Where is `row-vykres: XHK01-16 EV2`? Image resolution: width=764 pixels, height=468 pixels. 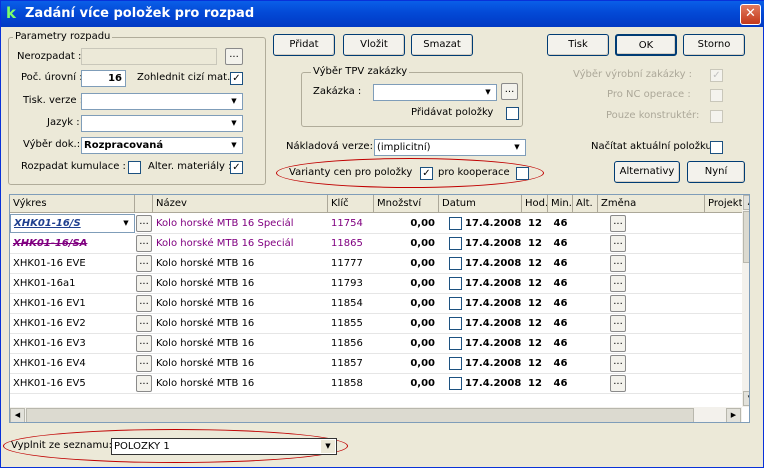
row-vykres: XHK01-16 EV2 is located at coordinates (72, 324).